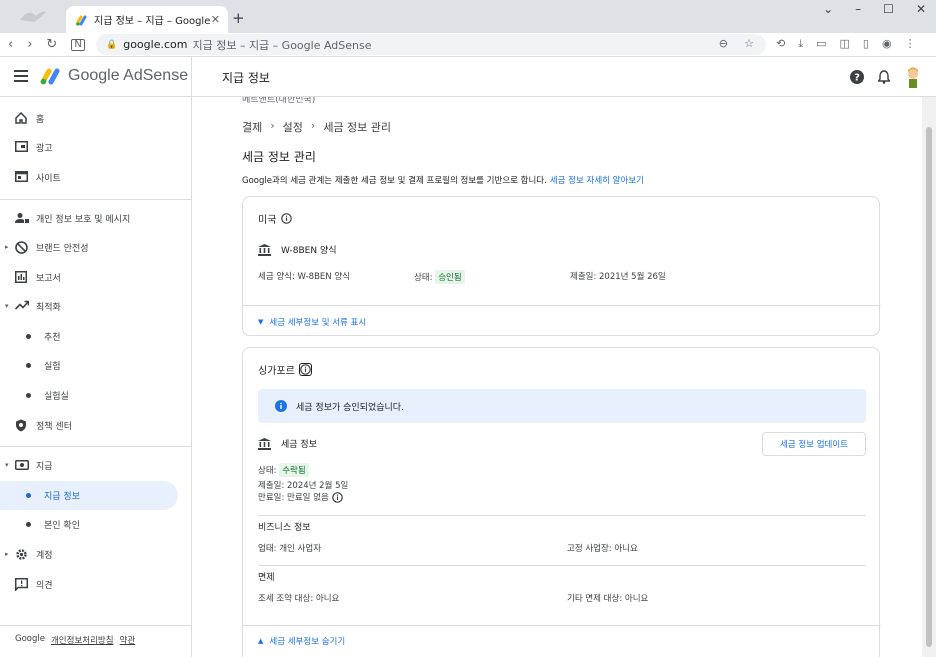 The height and width of the screenshot is (657, 936). I want to click on zoom-icon: ⊖, so click(723, 43).